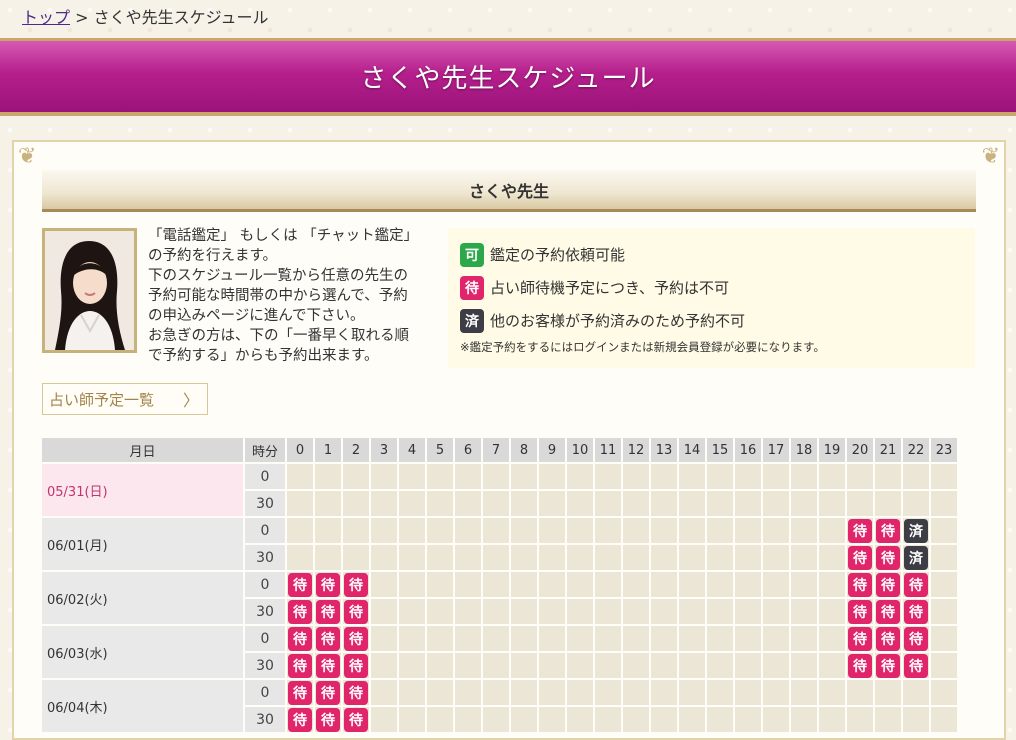  I want to click on breadcrumb: トップ > さくや先生スケジュール, so click(145, 16).